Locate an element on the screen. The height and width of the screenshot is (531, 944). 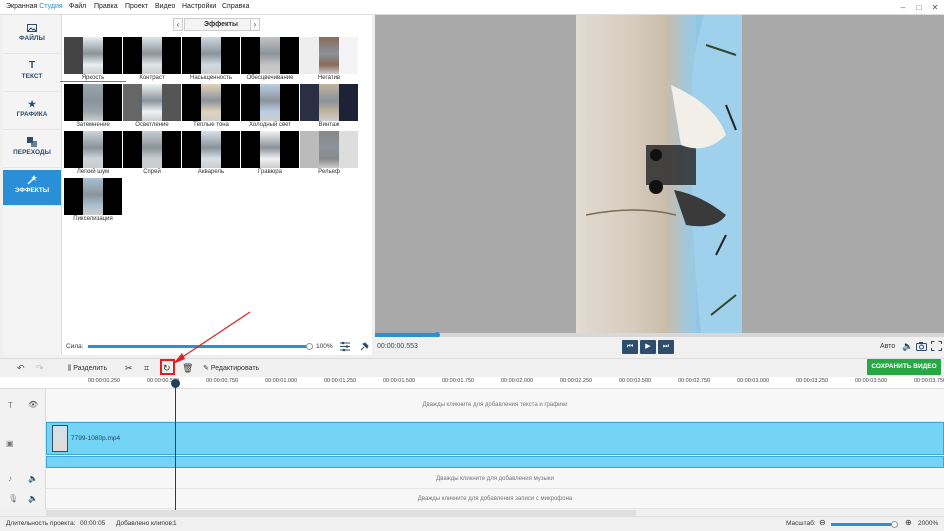
annotation-arrow is located at coordinates (212, 337).